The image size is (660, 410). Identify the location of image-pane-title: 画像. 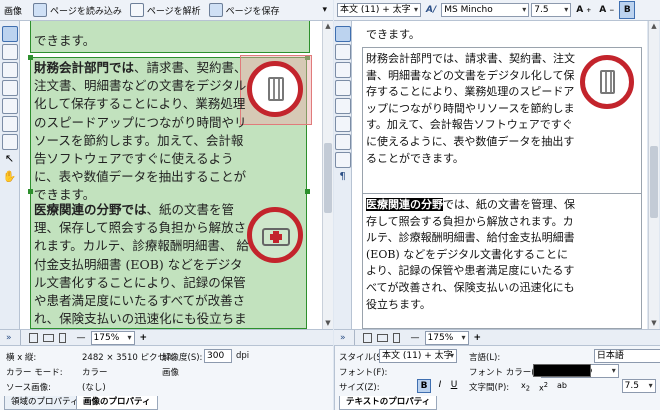
(13, 11).